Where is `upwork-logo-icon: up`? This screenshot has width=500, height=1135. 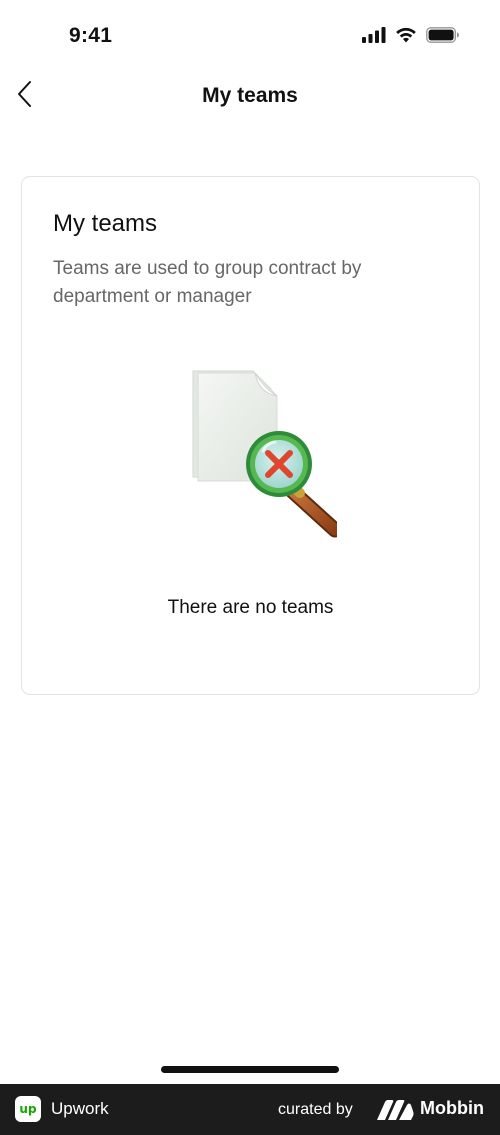
upwork-logo-icon: up is located at coordinates (28, 1109).